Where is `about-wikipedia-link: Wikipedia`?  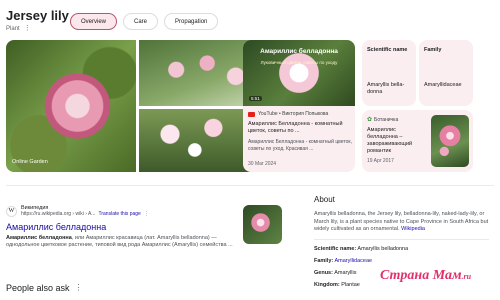
about-wikipedia-link: Wikipedia is located at coordinates (413, 229).